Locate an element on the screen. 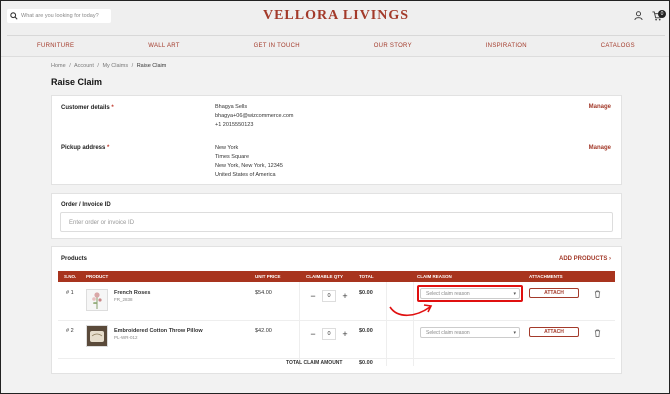 This screenshot has height=394, width=670. user-icon is located at coordinates (638, 16).